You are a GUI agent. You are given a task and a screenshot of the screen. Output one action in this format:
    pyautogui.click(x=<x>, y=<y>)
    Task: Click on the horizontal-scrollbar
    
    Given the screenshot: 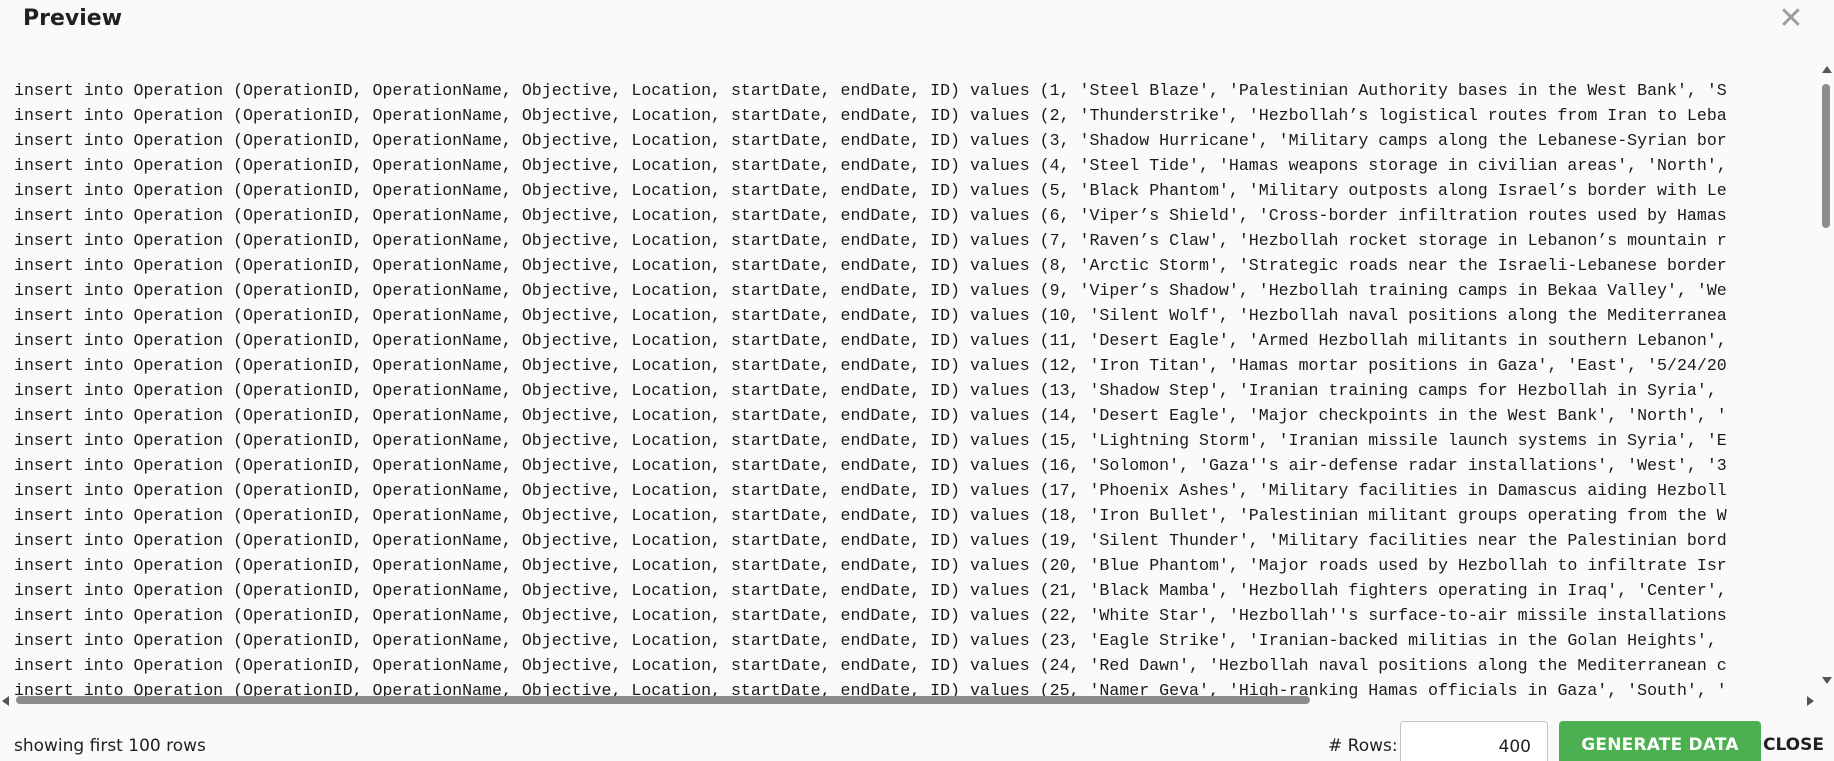 What is the action you would take?
    pyautogui.click(x=909, y=700)
    